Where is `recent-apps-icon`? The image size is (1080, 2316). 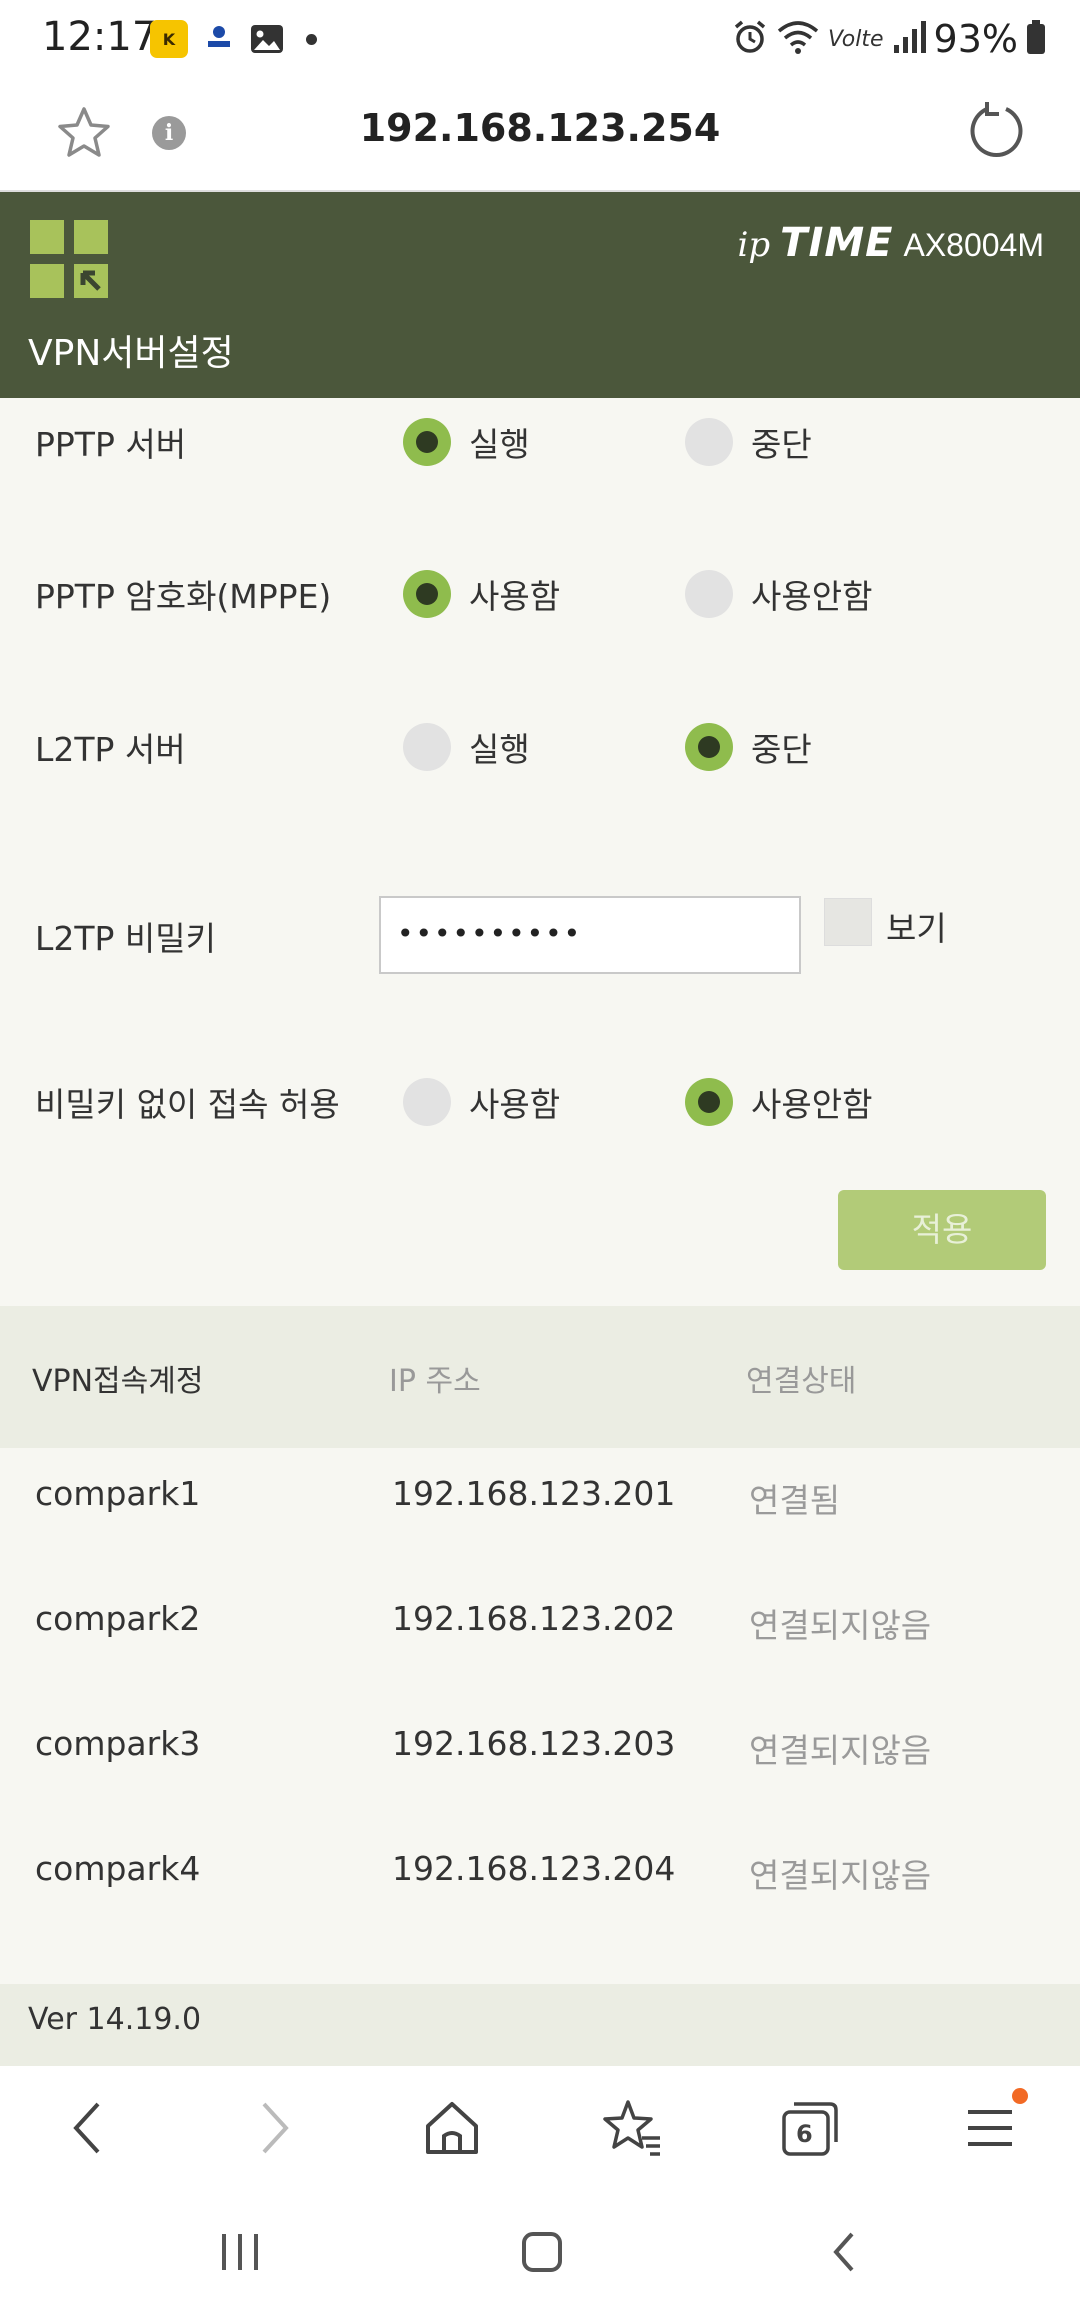 recent-apps-icon is located at coordinates (240, 2252).